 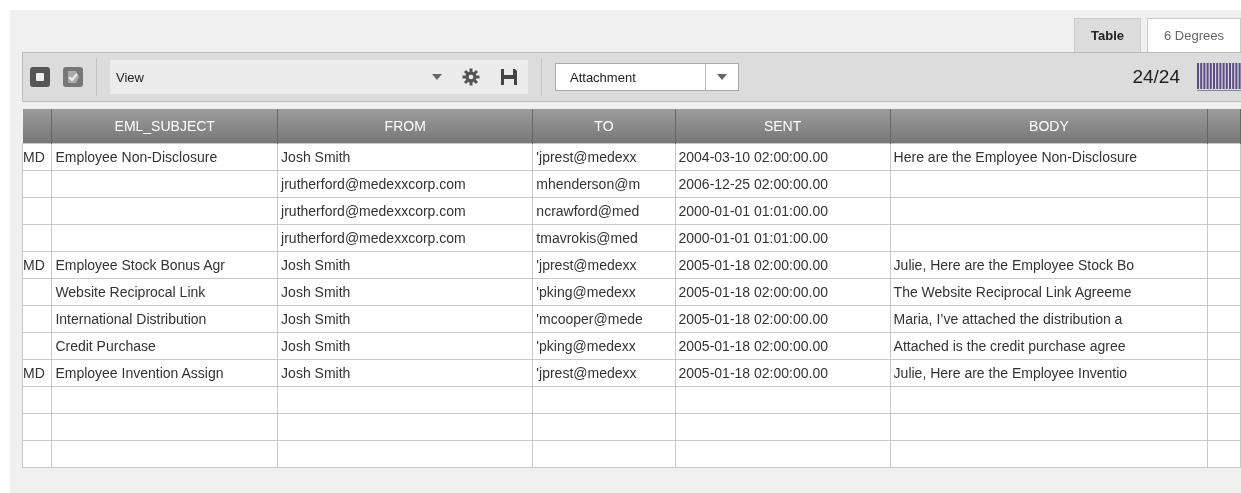 I want to click on table-cell: Employee Stock Bonus Agr, so click(x=140, y=265).